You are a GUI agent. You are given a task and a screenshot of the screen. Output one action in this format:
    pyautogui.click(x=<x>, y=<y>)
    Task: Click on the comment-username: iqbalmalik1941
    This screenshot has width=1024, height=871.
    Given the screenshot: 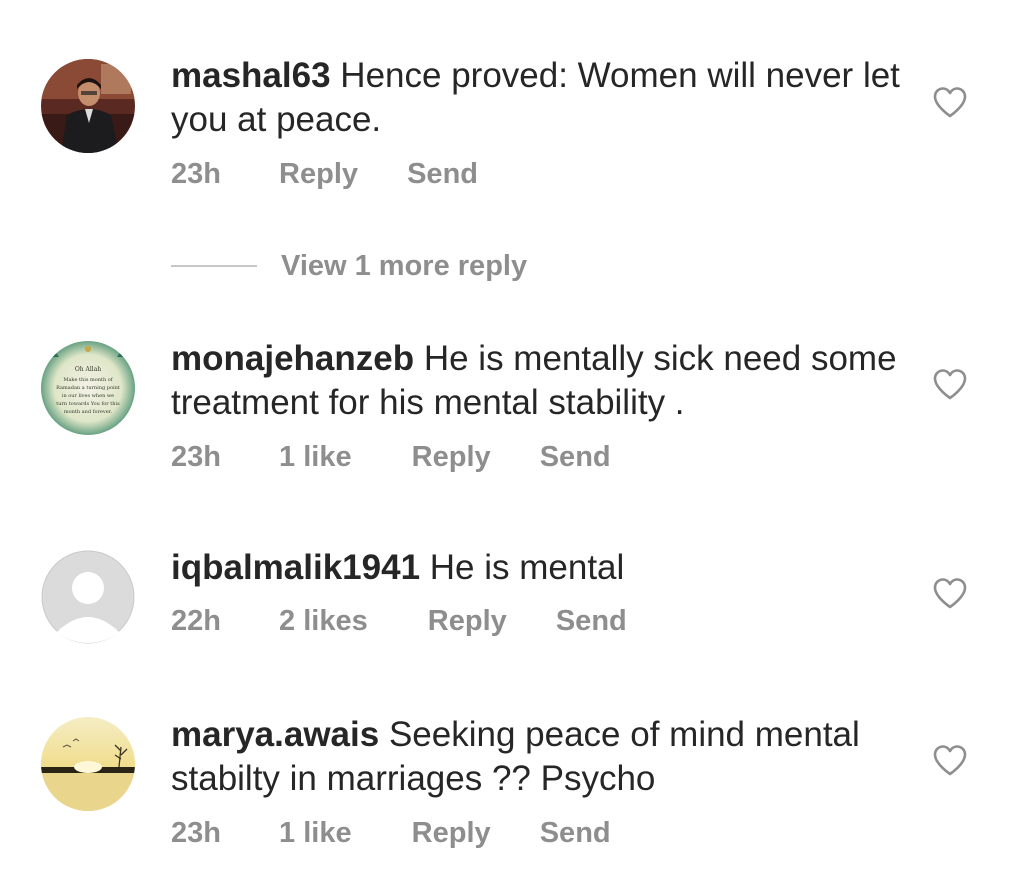 What is the action you would take?
    pyautogui.click(x=295, y=567)
    